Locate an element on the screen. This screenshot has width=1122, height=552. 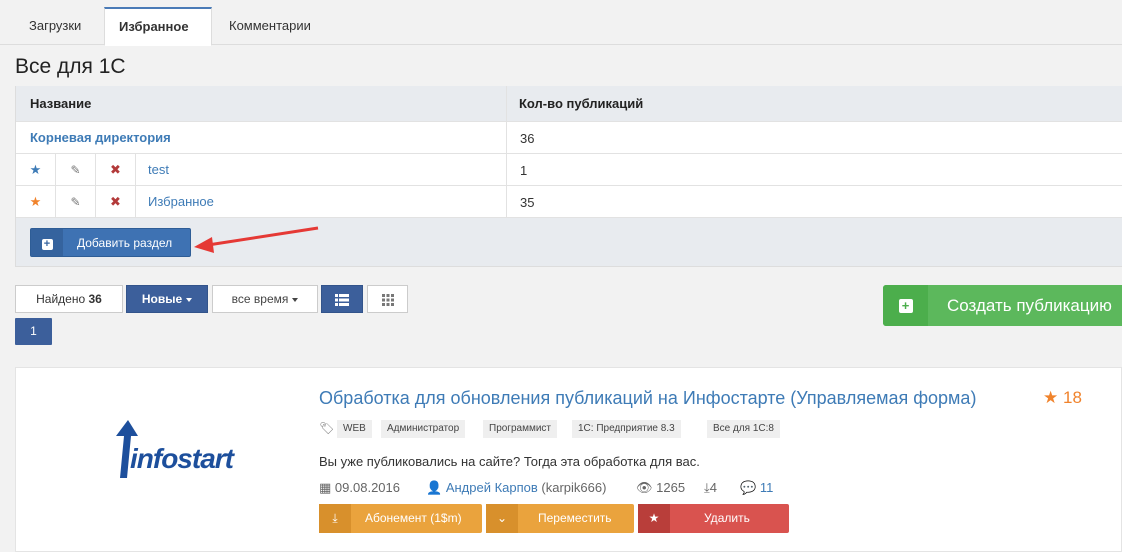
tab-bar: Загрузки Избранное Комментарии is located at coordinates (561, 23).